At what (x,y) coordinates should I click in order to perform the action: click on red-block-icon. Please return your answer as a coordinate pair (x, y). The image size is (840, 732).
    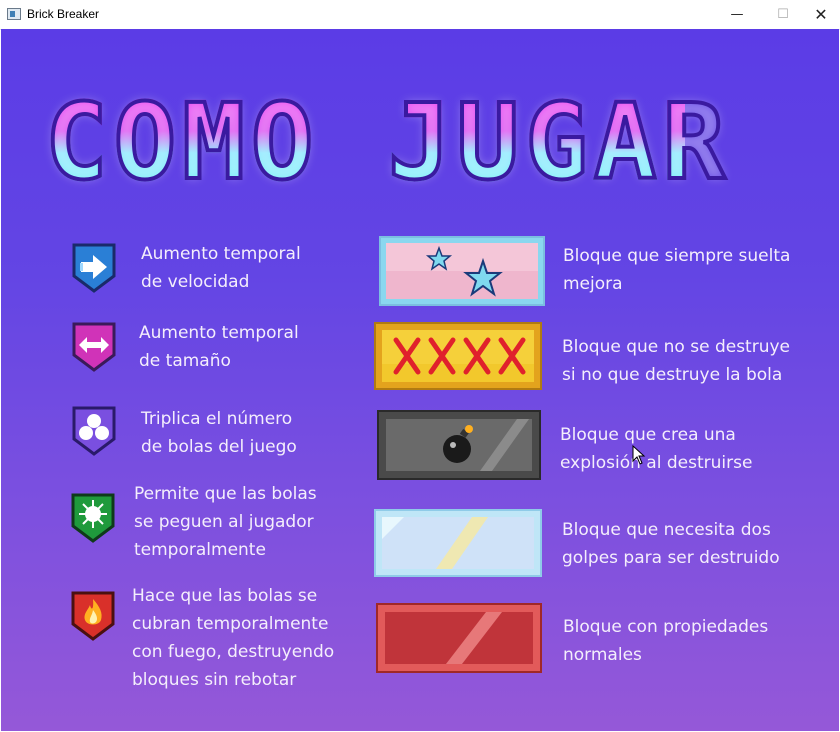
    Looking at the image, I should click on (459, 638).